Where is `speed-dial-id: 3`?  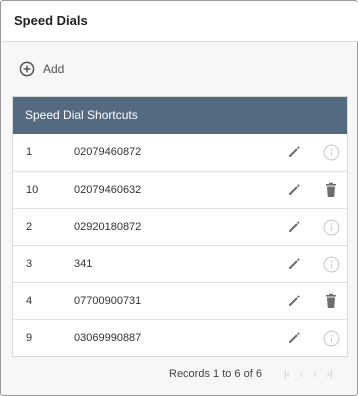 speed-dial-id: 3 is located at coordinates (29, 264).